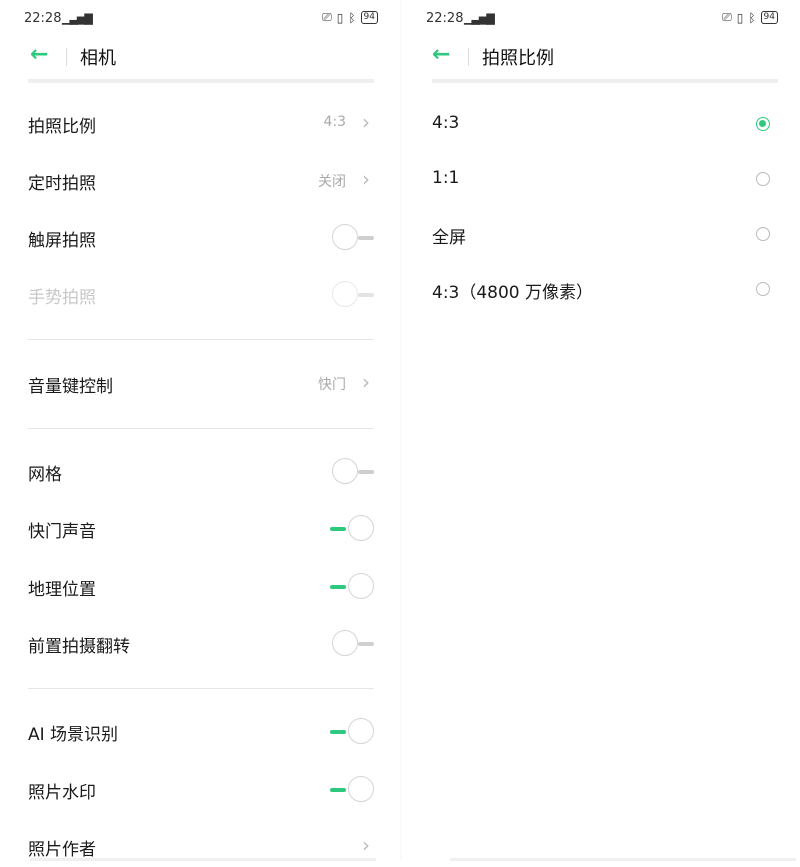 The height and width of the screenshot is (867, 800). What do you see at coordinates (62, 850) in the screenshot?
I see `row-label: 照片作者` at bounding box center [62, 850].